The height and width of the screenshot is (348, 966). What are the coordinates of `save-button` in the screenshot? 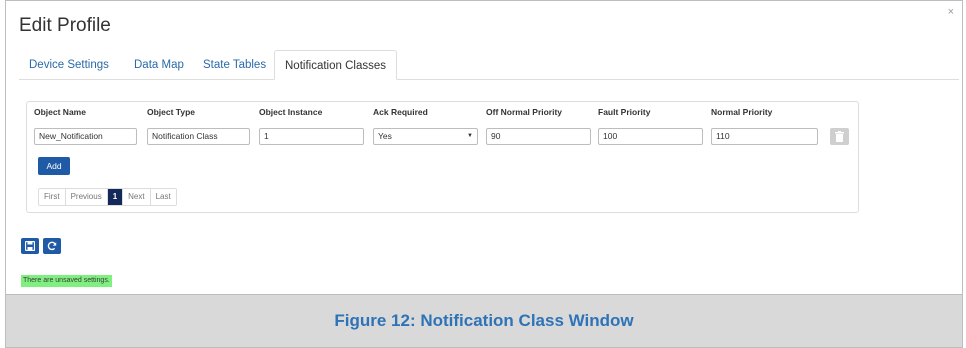 It's located at (30, 246).